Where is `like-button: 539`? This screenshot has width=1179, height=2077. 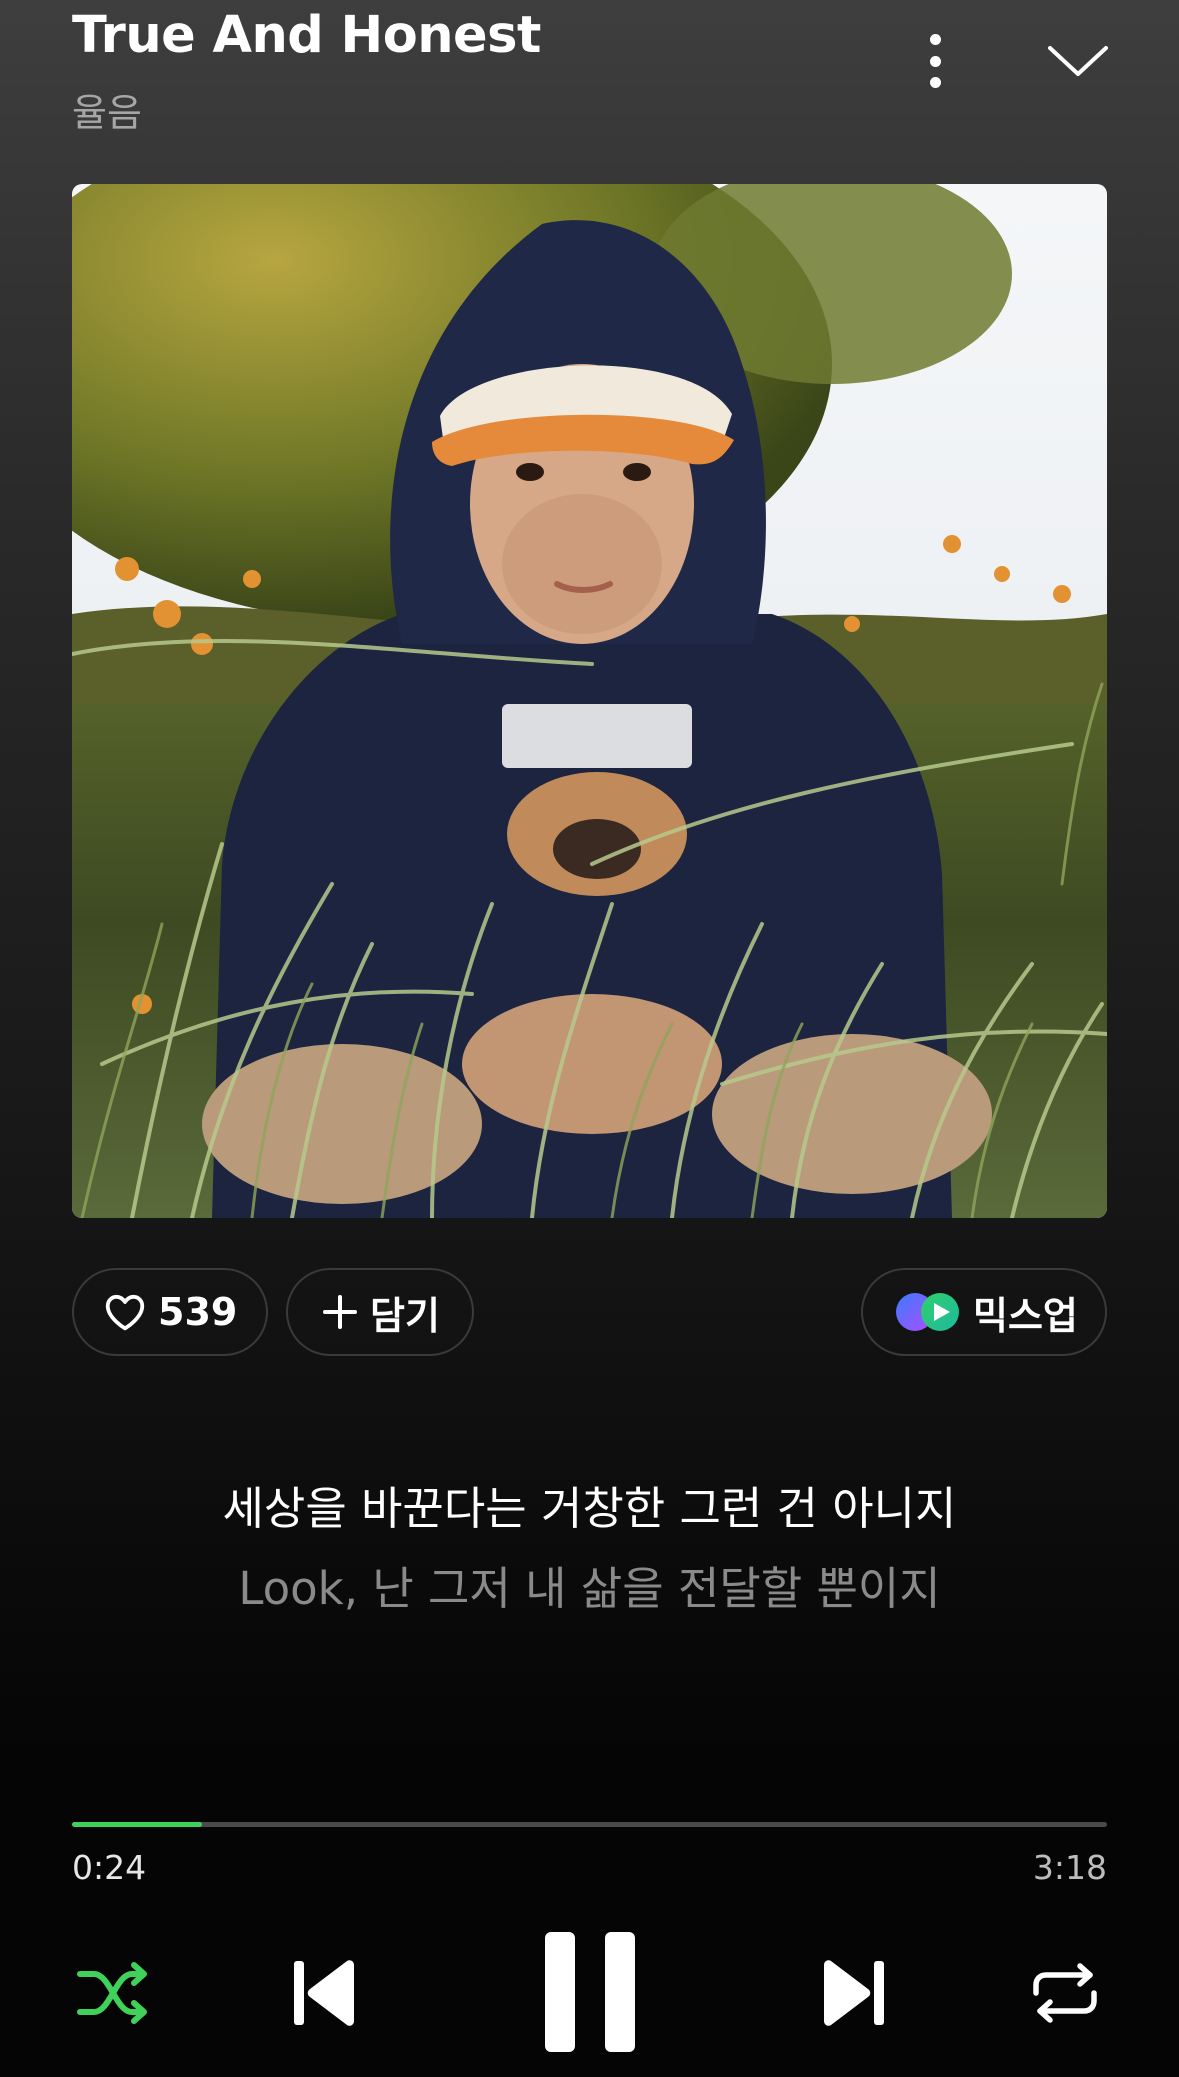
like-button: 539 is located at coordinates (170, 1312).